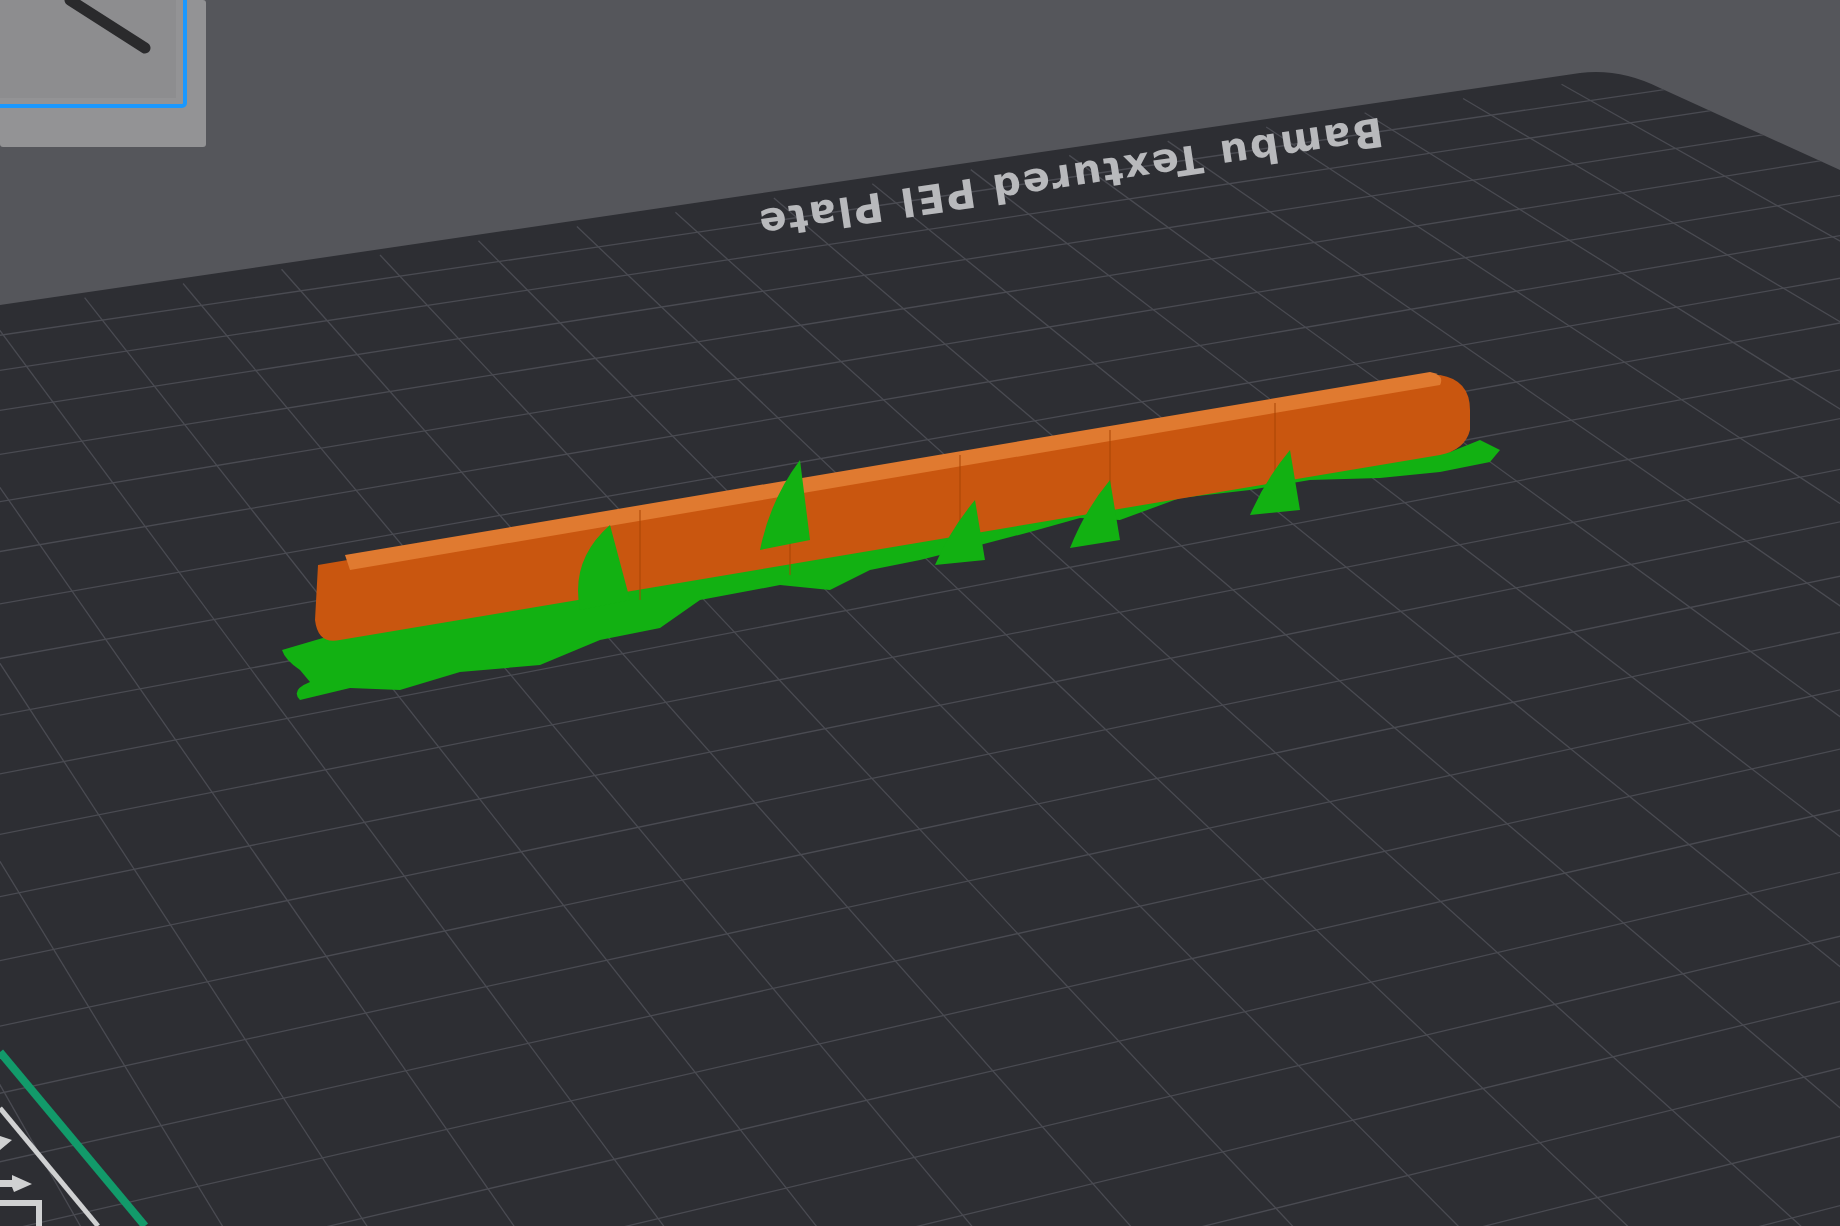  What do you see at coordinates (103, 73) in the screenshot?
I see `plate-thumbnail` at bounding box center [103, 73].